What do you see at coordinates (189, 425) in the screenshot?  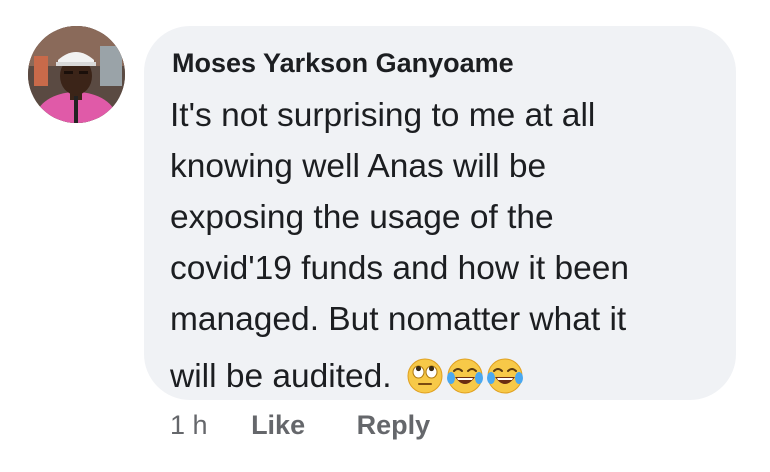 I see `comment-timestamp: 1 h` at bounding box center [189, 425].